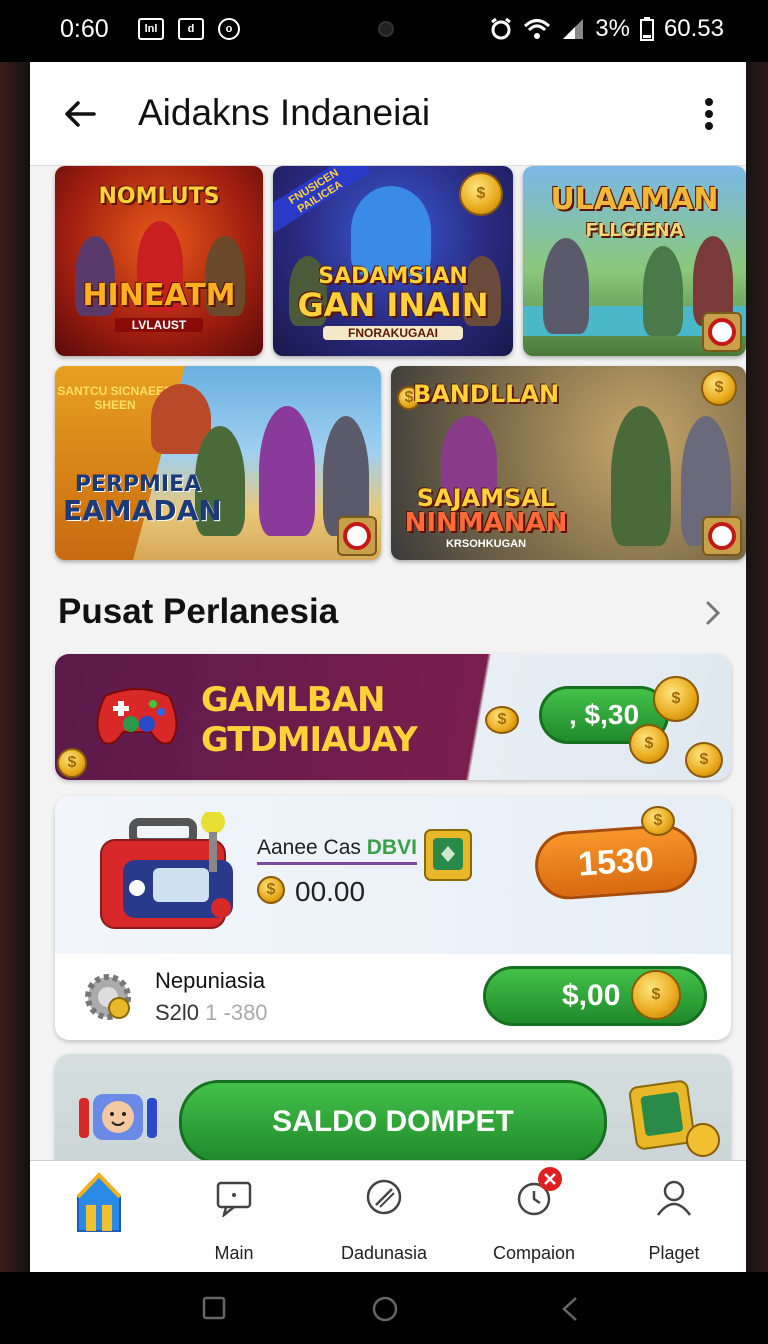 This screenshot has height=1344, width=768. What do you see at coordinates (709, 114) in the screenshot?
I see `more-options-icon` at bounding box center [709, 114].